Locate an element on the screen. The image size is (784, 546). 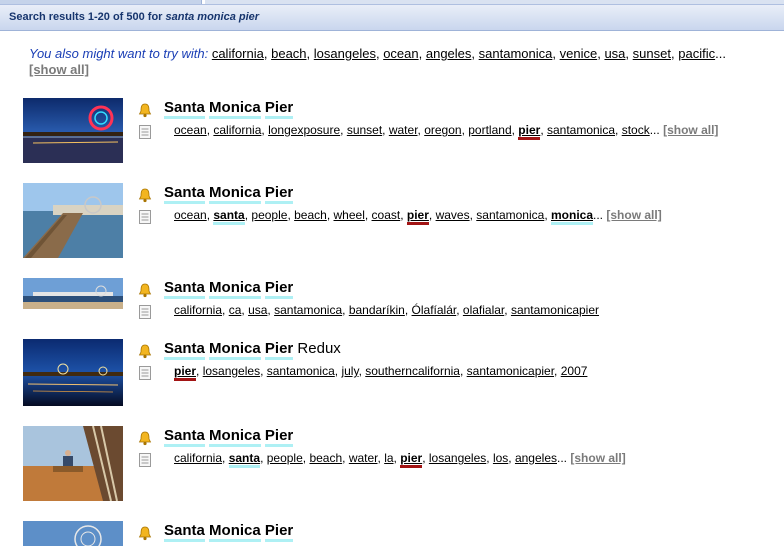
tag-link: waves is located at coordinates (453, 215).